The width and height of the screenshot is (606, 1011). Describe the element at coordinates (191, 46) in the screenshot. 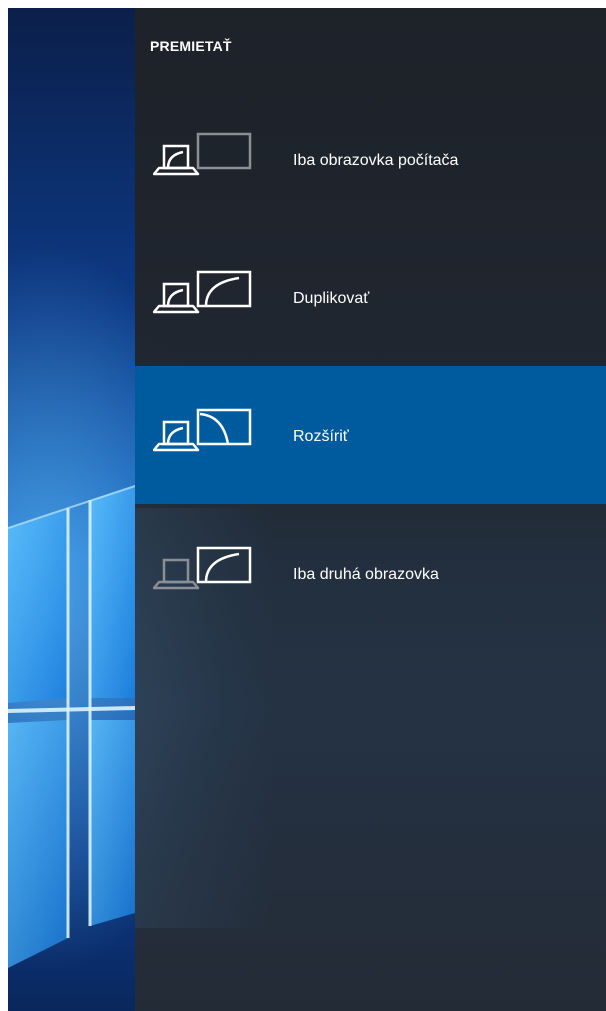

I see `panel-title: PREMIETAŤ` at that location.